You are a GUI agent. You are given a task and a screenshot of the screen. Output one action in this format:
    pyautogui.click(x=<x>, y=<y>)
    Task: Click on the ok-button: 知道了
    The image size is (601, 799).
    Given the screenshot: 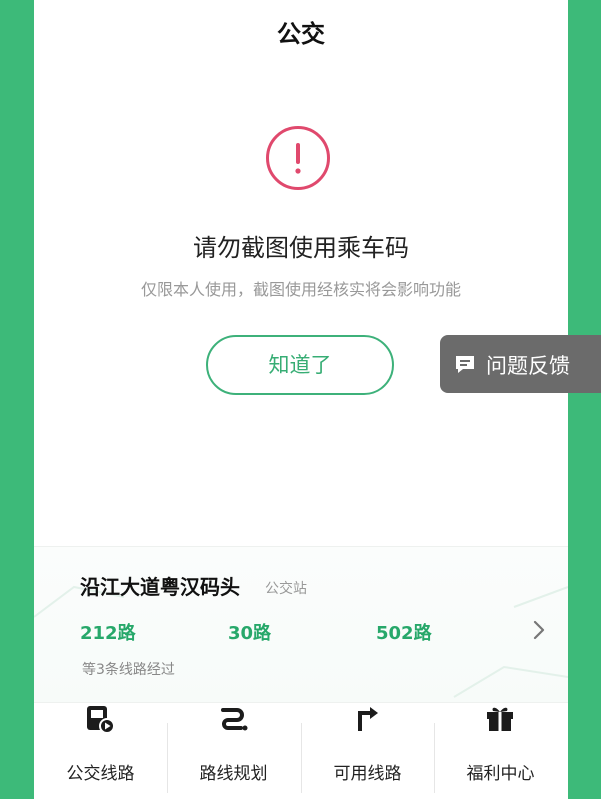 What is the action you would take?
    pyautogui.click(x=300, y=365)
    